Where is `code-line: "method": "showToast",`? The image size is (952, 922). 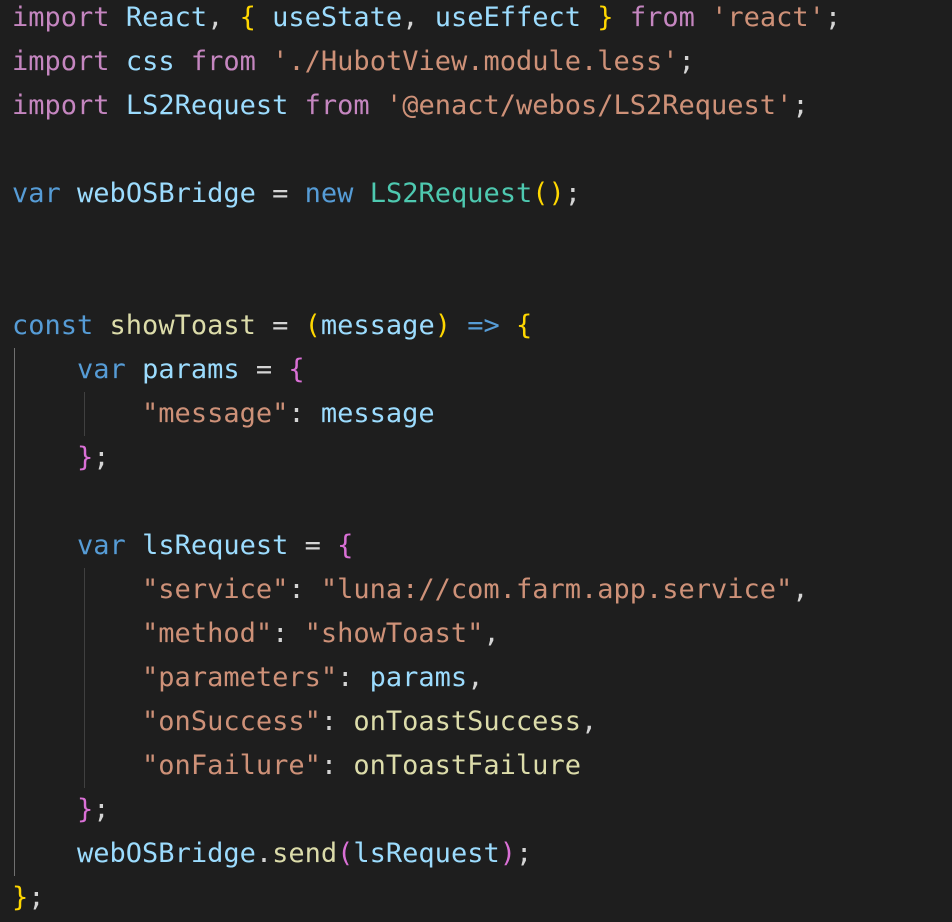
code-line: "method": "showToast", is located at coordinates (256, 634).